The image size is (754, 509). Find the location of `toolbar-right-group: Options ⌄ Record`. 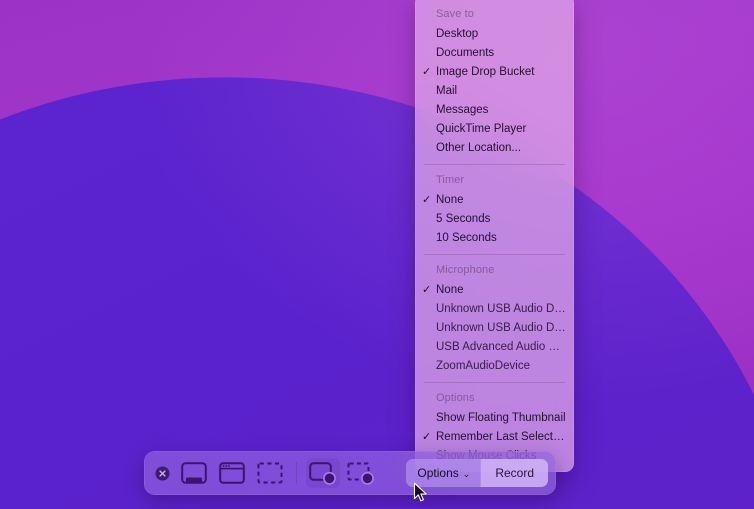

toolbar-right-group: Options ⌄ Record is located at coordinates (477, 473).